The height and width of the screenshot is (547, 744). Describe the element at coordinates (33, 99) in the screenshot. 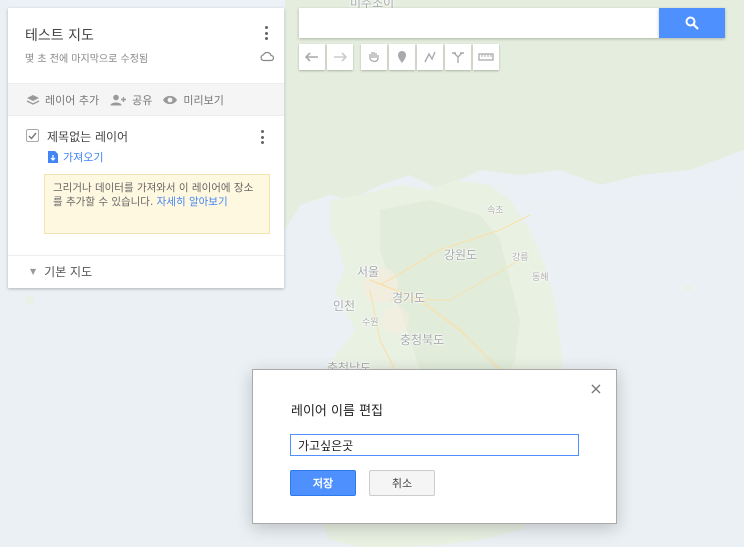

I see `layers-icon` at that location.